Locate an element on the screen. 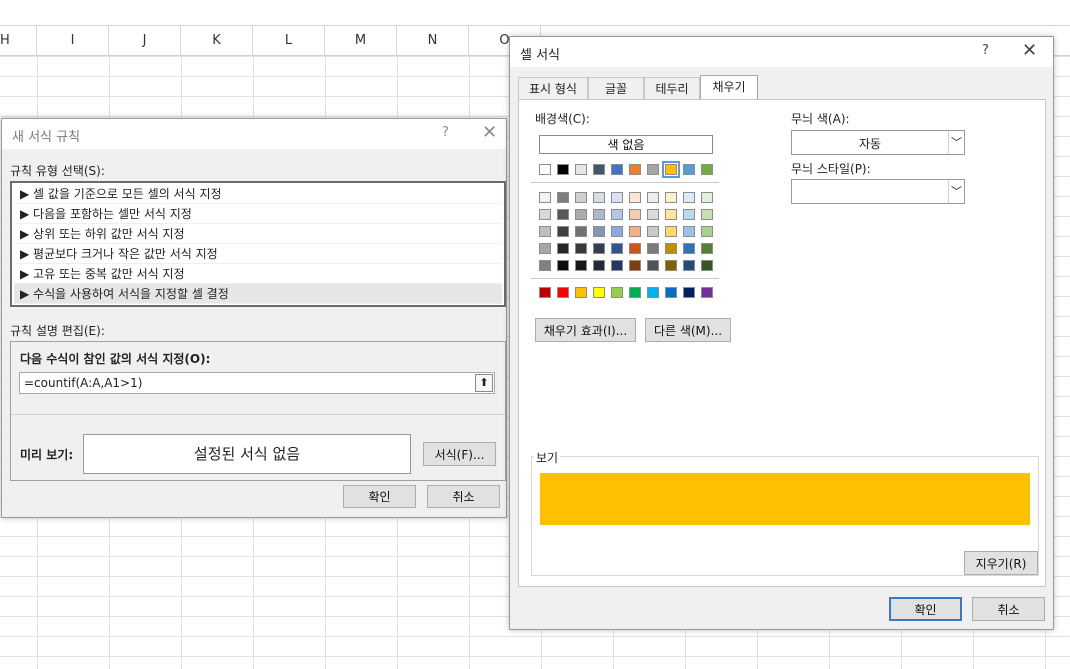 The image size is (1070, 669). column-header-n: N is located at coordinates (433, 41).